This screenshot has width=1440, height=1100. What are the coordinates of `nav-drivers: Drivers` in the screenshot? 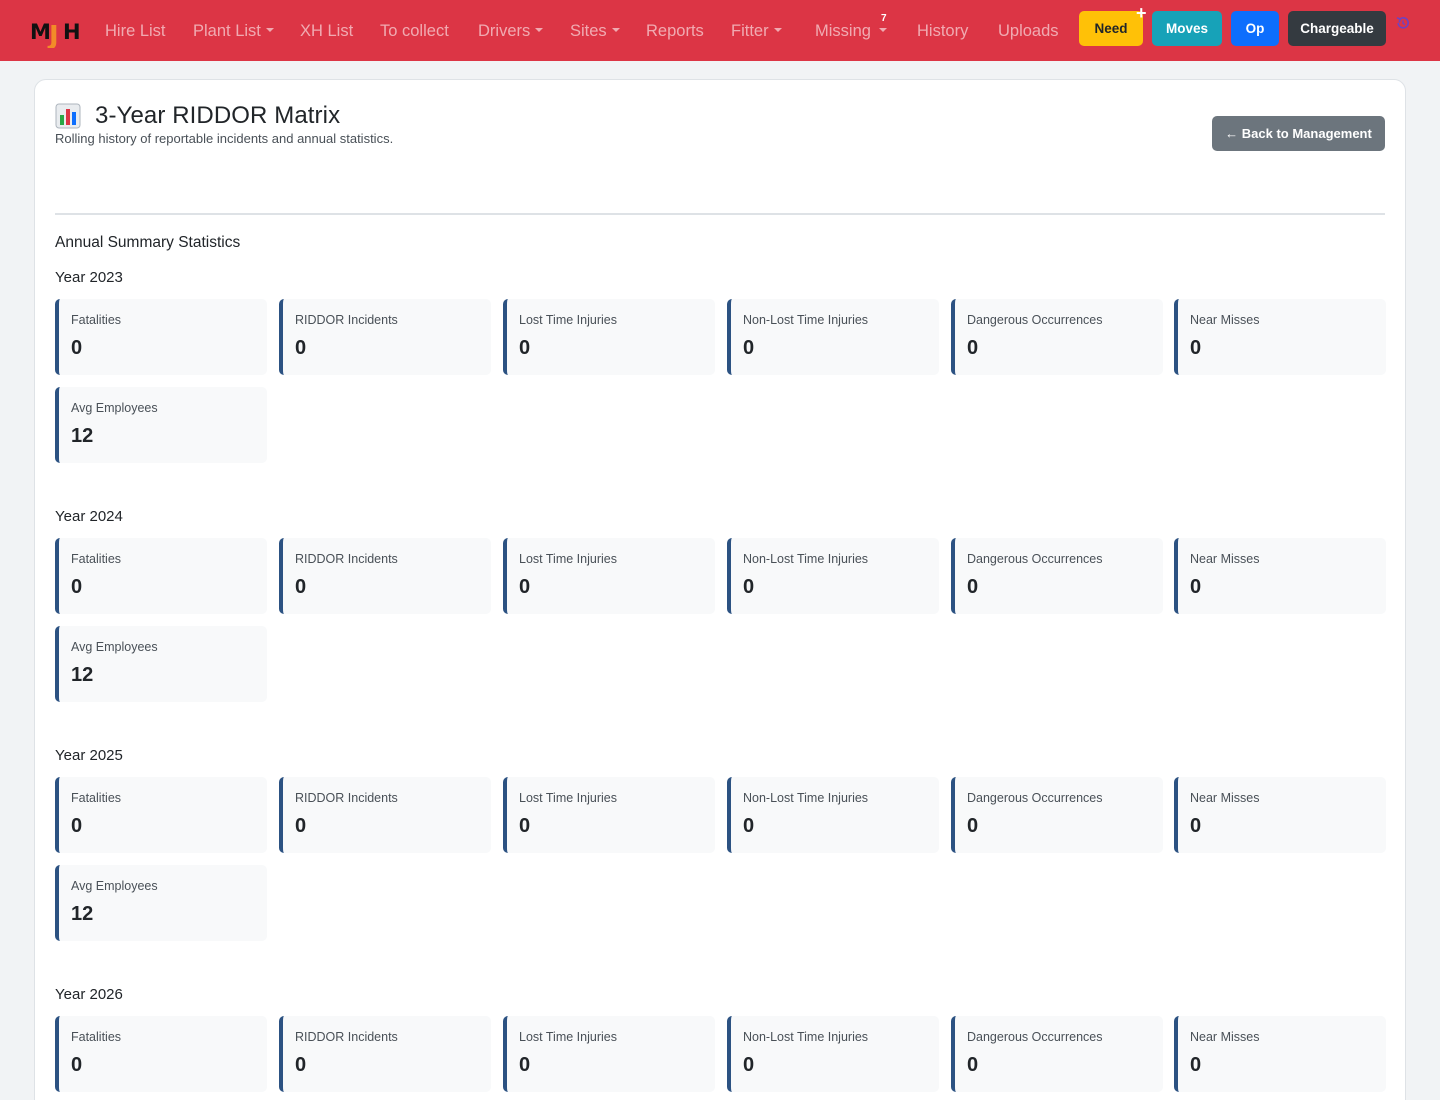 It's located at (511, 31).